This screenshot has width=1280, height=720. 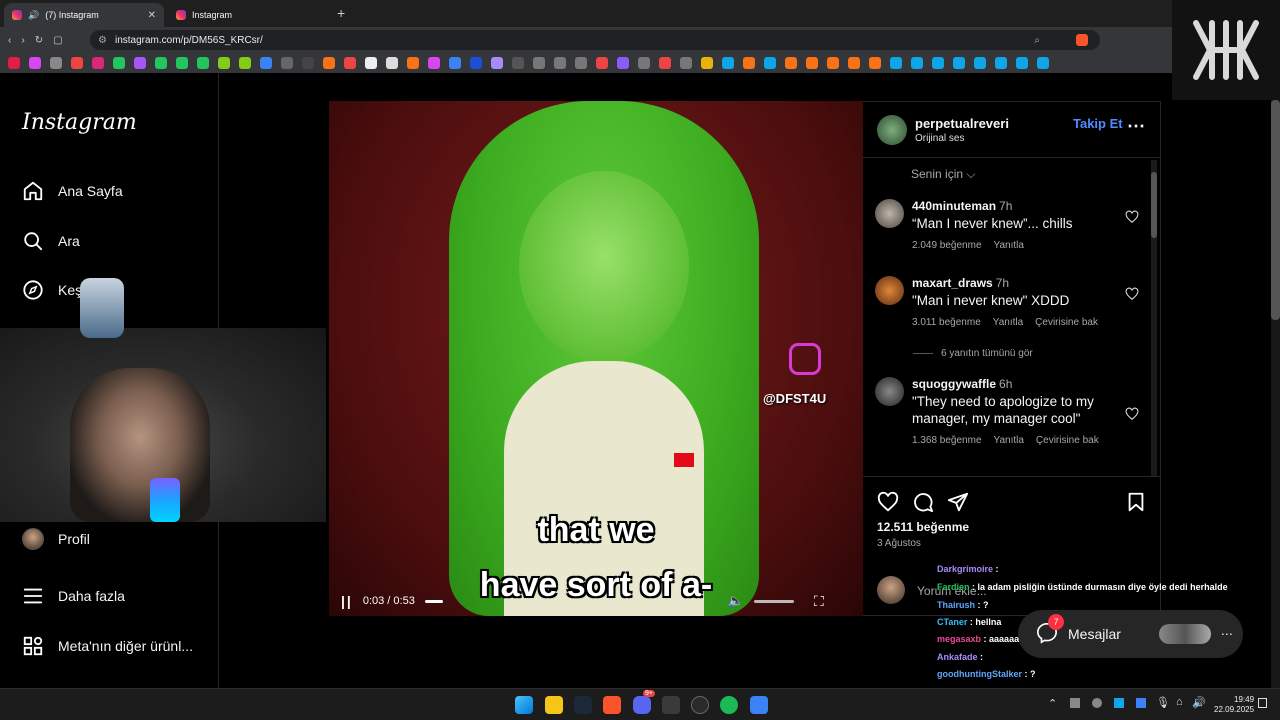 What do you see at coordinates (892, 130) in the screenshot?
I see `author-avatar` at bounding box center [892, 130].